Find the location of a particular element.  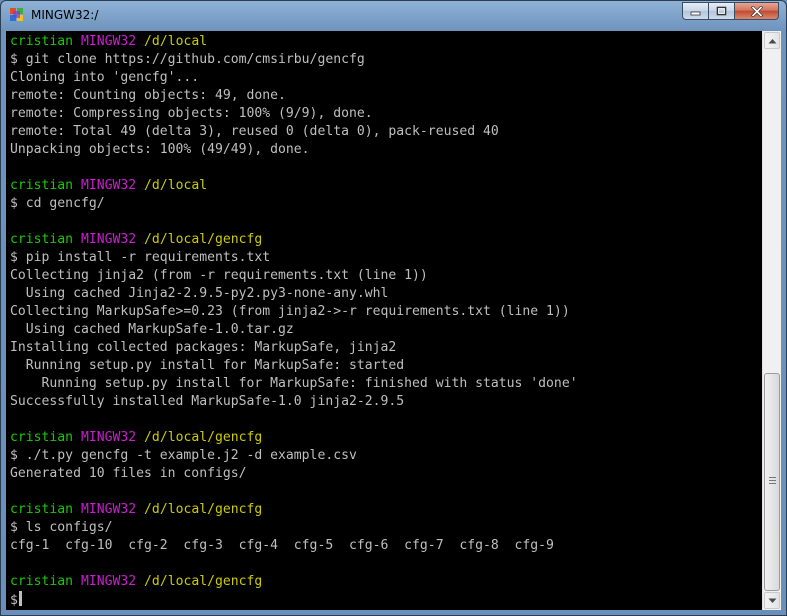

scrollbar-thumb is located at coordinates (772, 482).